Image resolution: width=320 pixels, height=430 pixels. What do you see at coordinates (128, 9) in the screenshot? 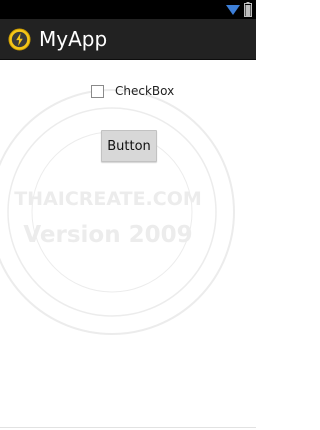
I see `status-bar` at bounding box center [128, 9].